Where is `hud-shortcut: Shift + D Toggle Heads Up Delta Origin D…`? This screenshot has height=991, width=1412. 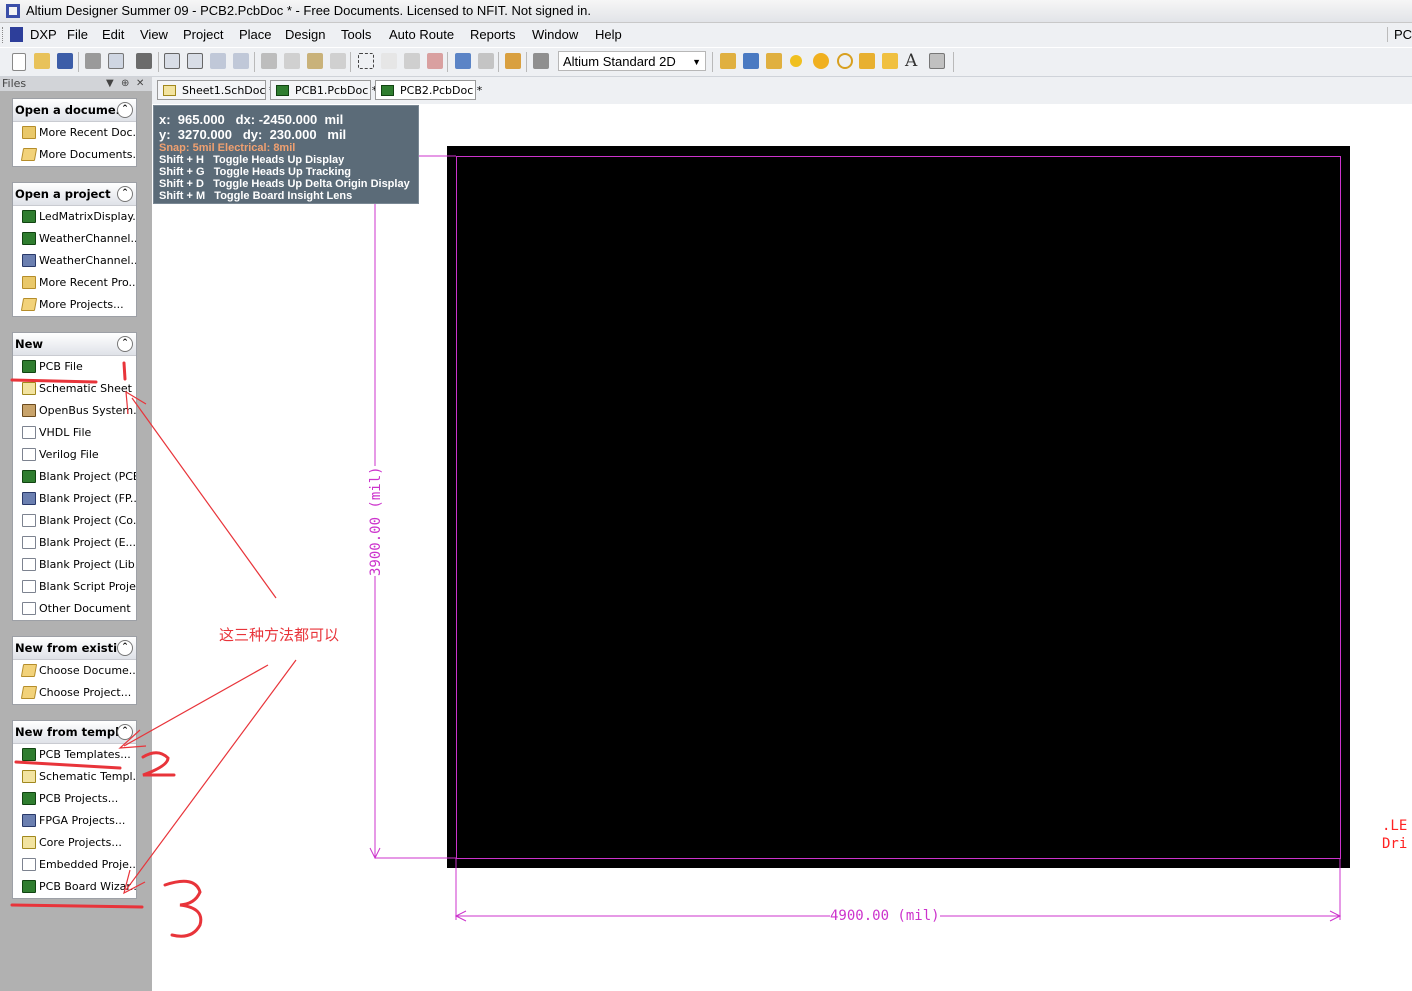
hud-shortcut: Shift + D Toggle Heads Up Delta Origin D… is located at coordinates (284, 184).